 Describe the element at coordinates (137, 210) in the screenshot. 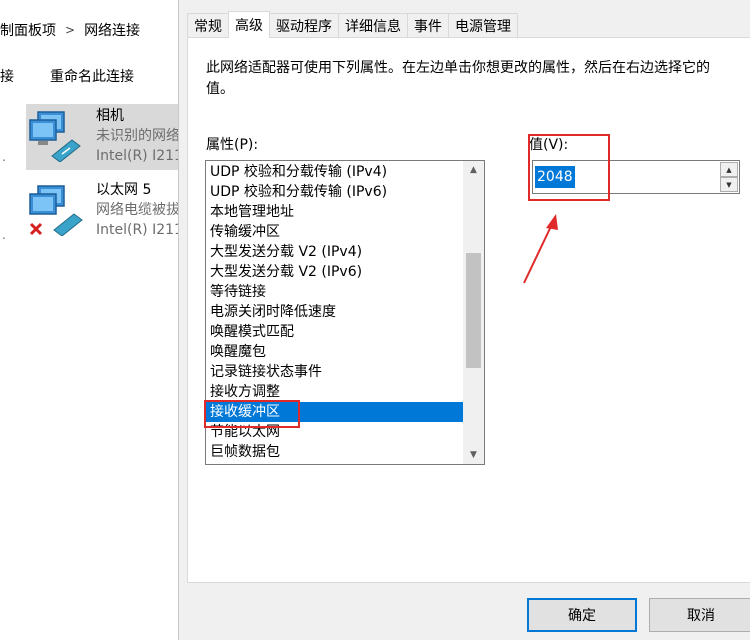

I see `adapter-status: 网络电缆被拔出` at that location.